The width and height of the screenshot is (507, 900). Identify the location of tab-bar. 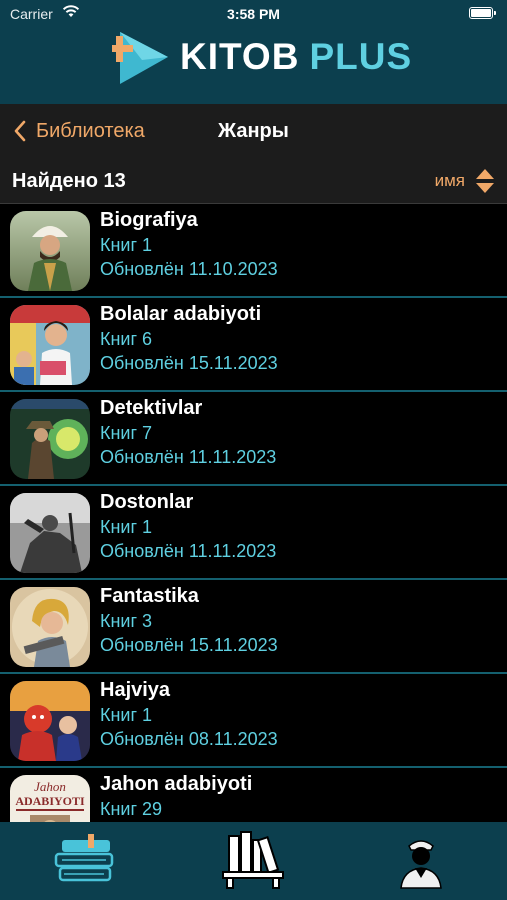
(253, 861).